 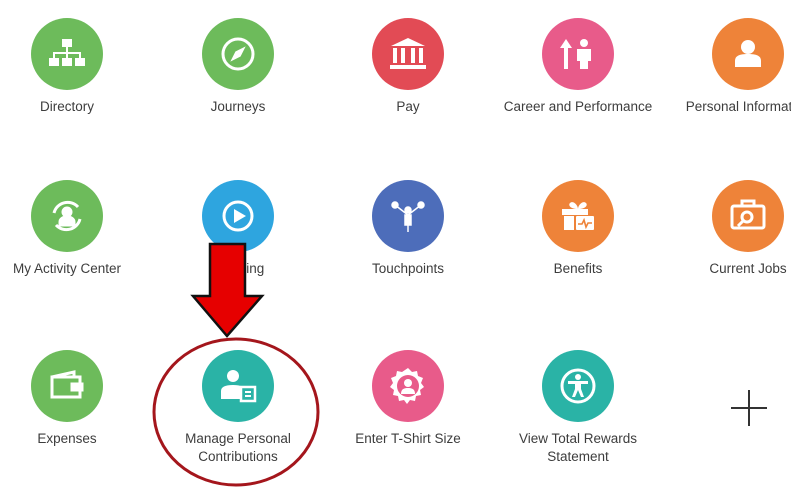 I want to click on tile-label: Career and Performance, so click(x=578, y=106).